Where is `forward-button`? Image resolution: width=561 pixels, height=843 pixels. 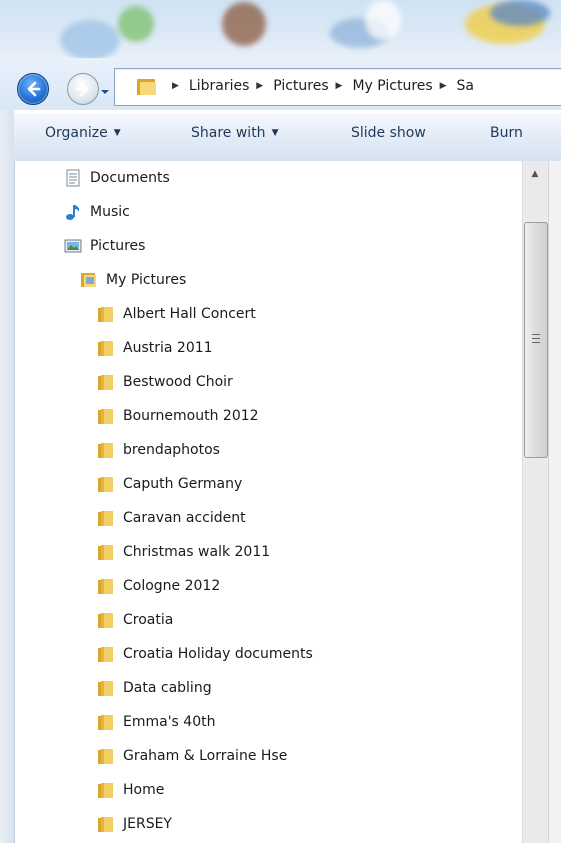 forward-button is located at coordinates (83, 89).